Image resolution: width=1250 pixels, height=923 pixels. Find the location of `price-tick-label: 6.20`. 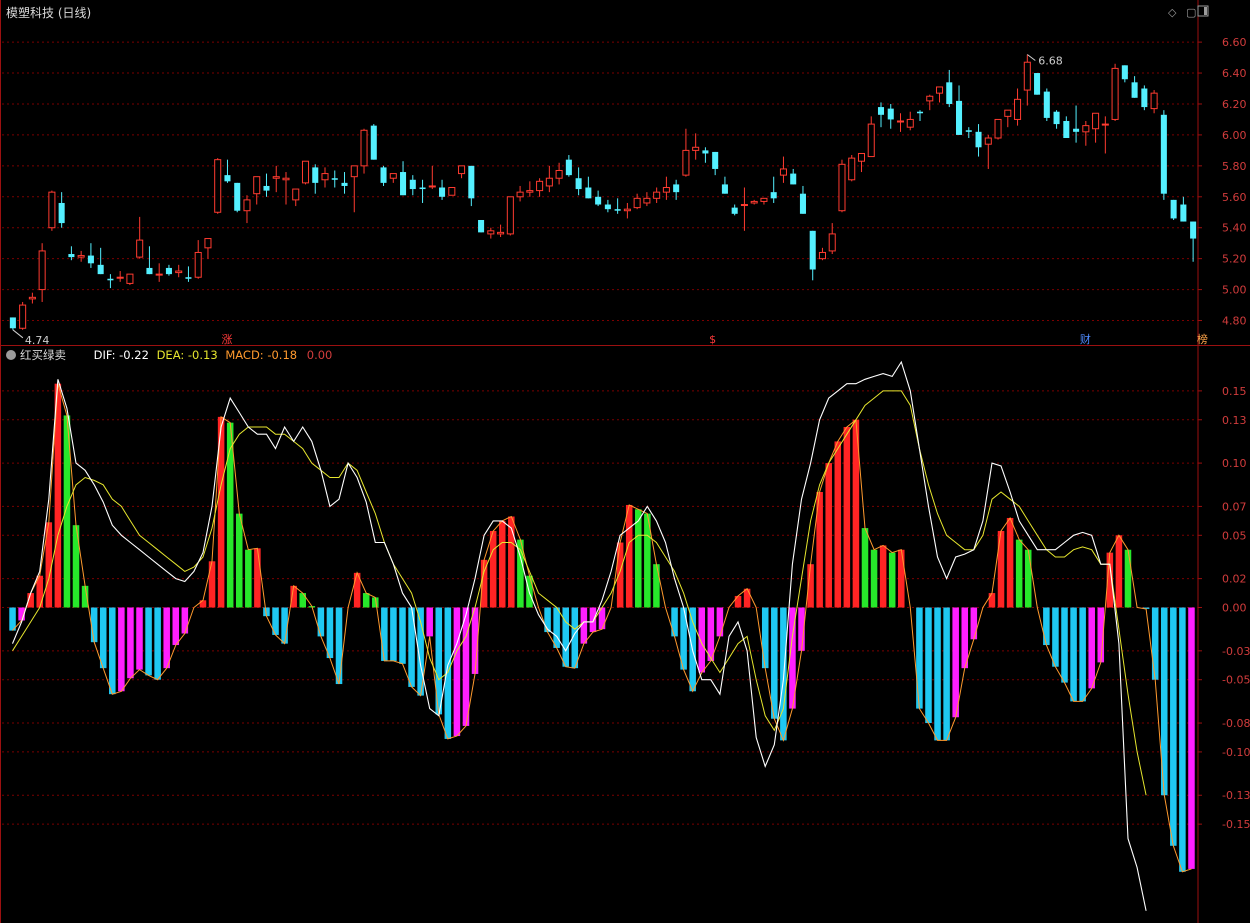

price-tick-label: 6.20 is located at coordinates (1234, 104).